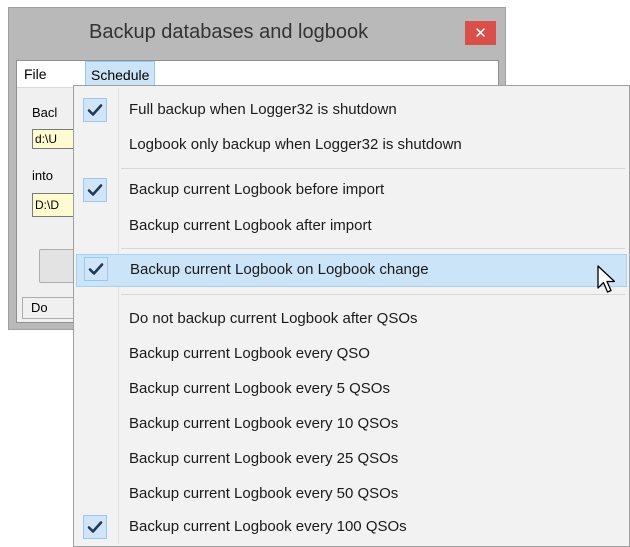 The width and height of the screenshot is (630, 547). I want to click on backup-label: Bacl, so click(45, 112).